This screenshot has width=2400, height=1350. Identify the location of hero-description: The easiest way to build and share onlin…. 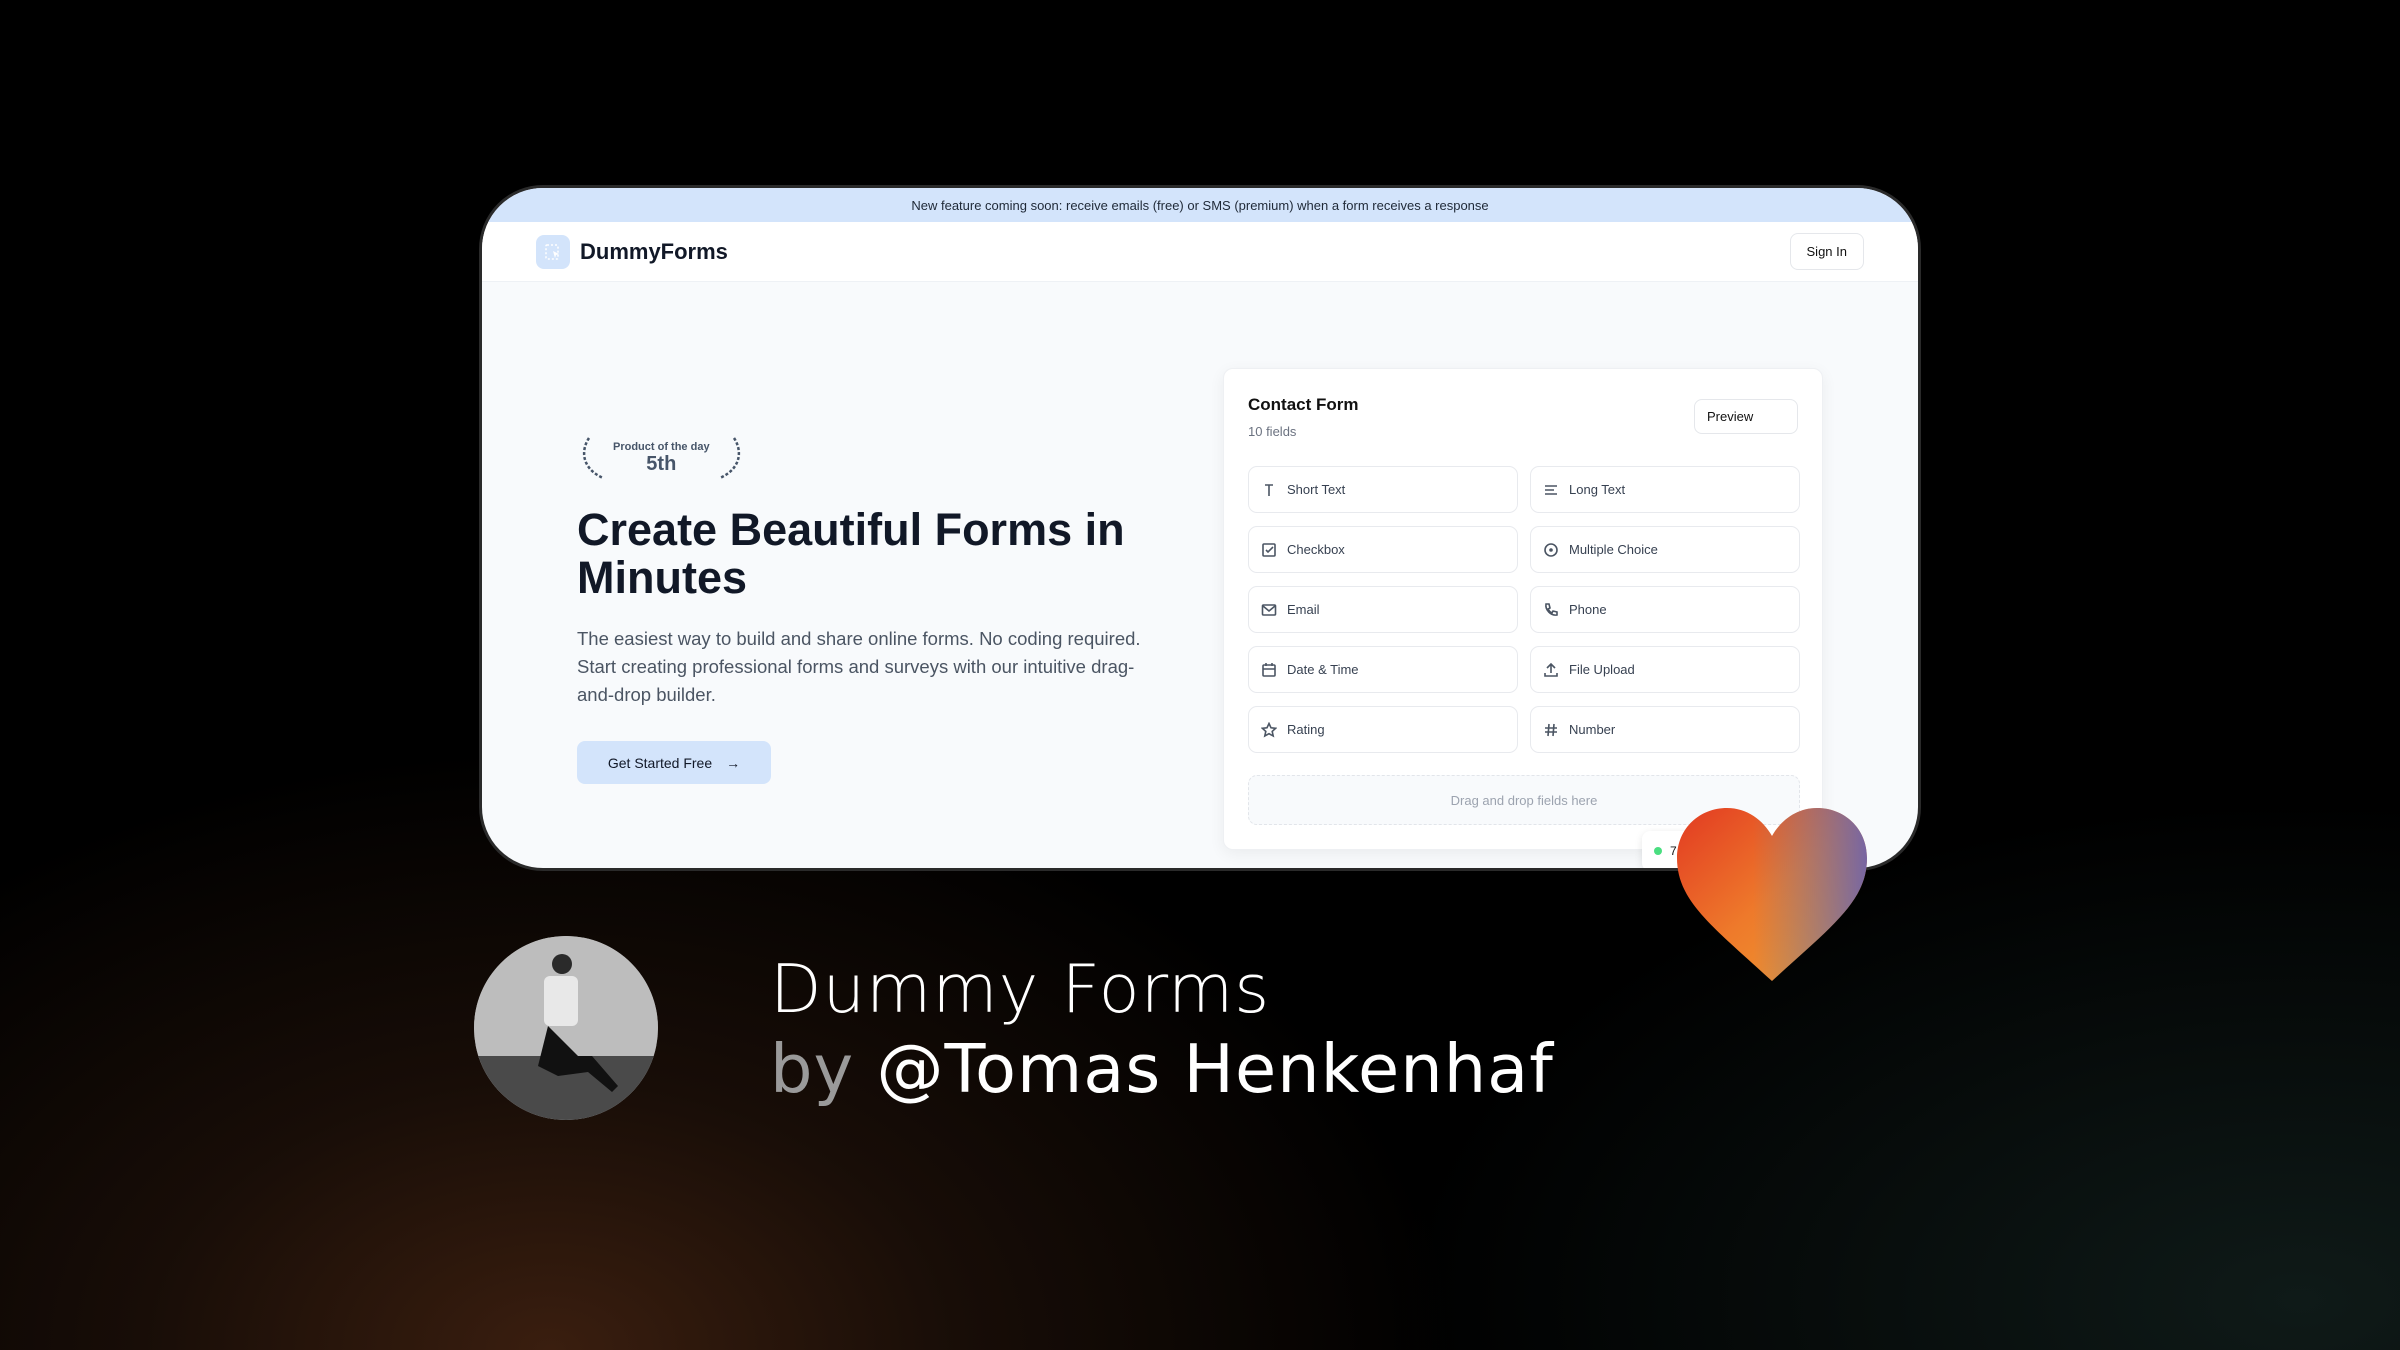
(859, 666).